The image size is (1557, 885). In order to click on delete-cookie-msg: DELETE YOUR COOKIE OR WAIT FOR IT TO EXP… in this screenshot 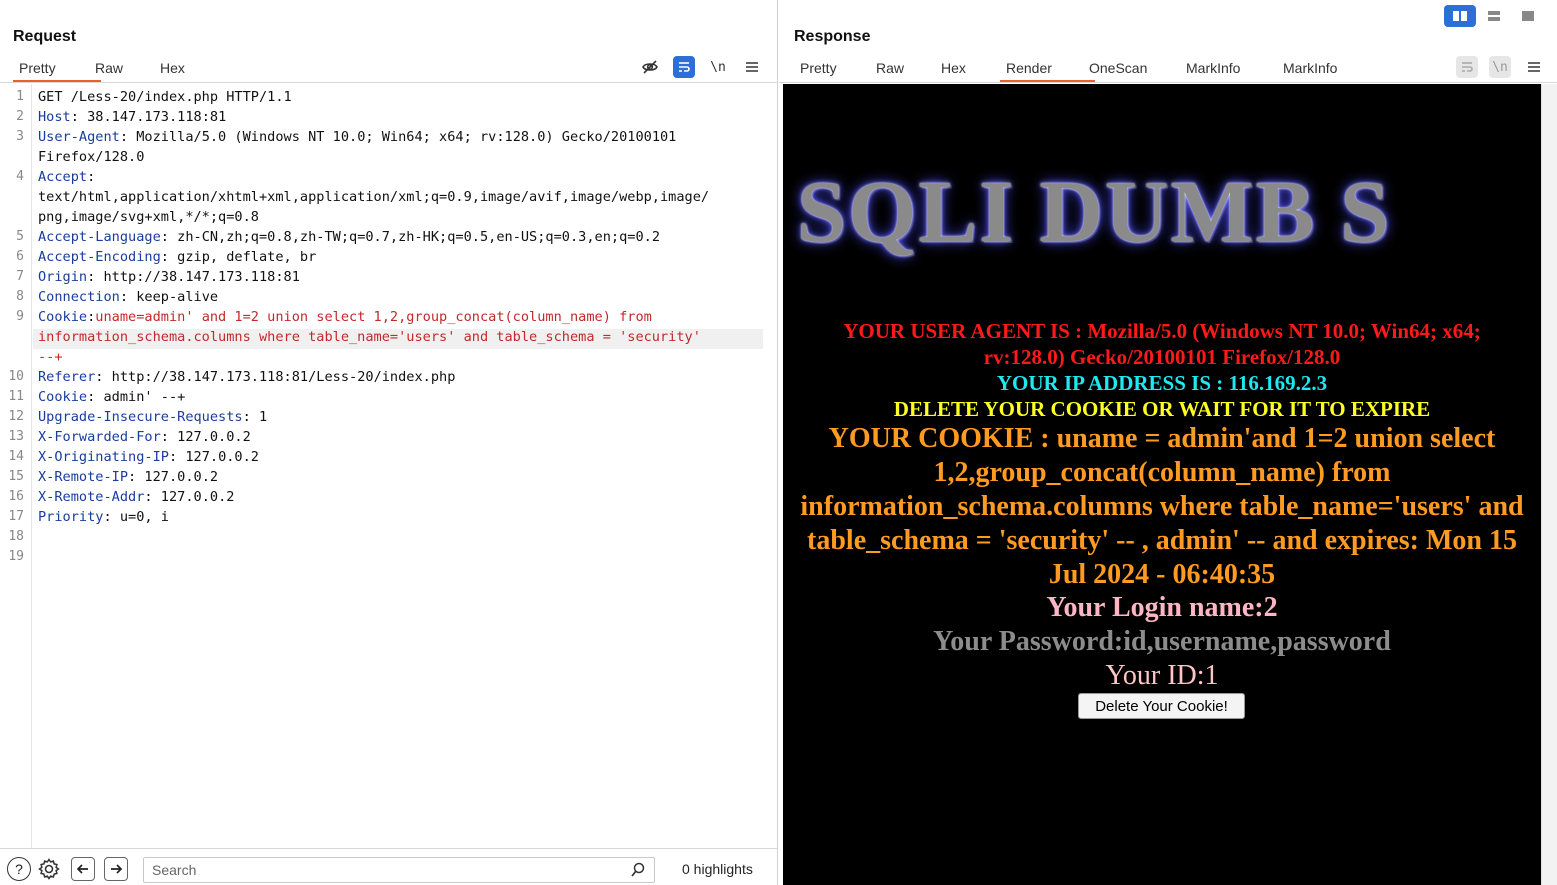, I will do `click(1162, 409)`.